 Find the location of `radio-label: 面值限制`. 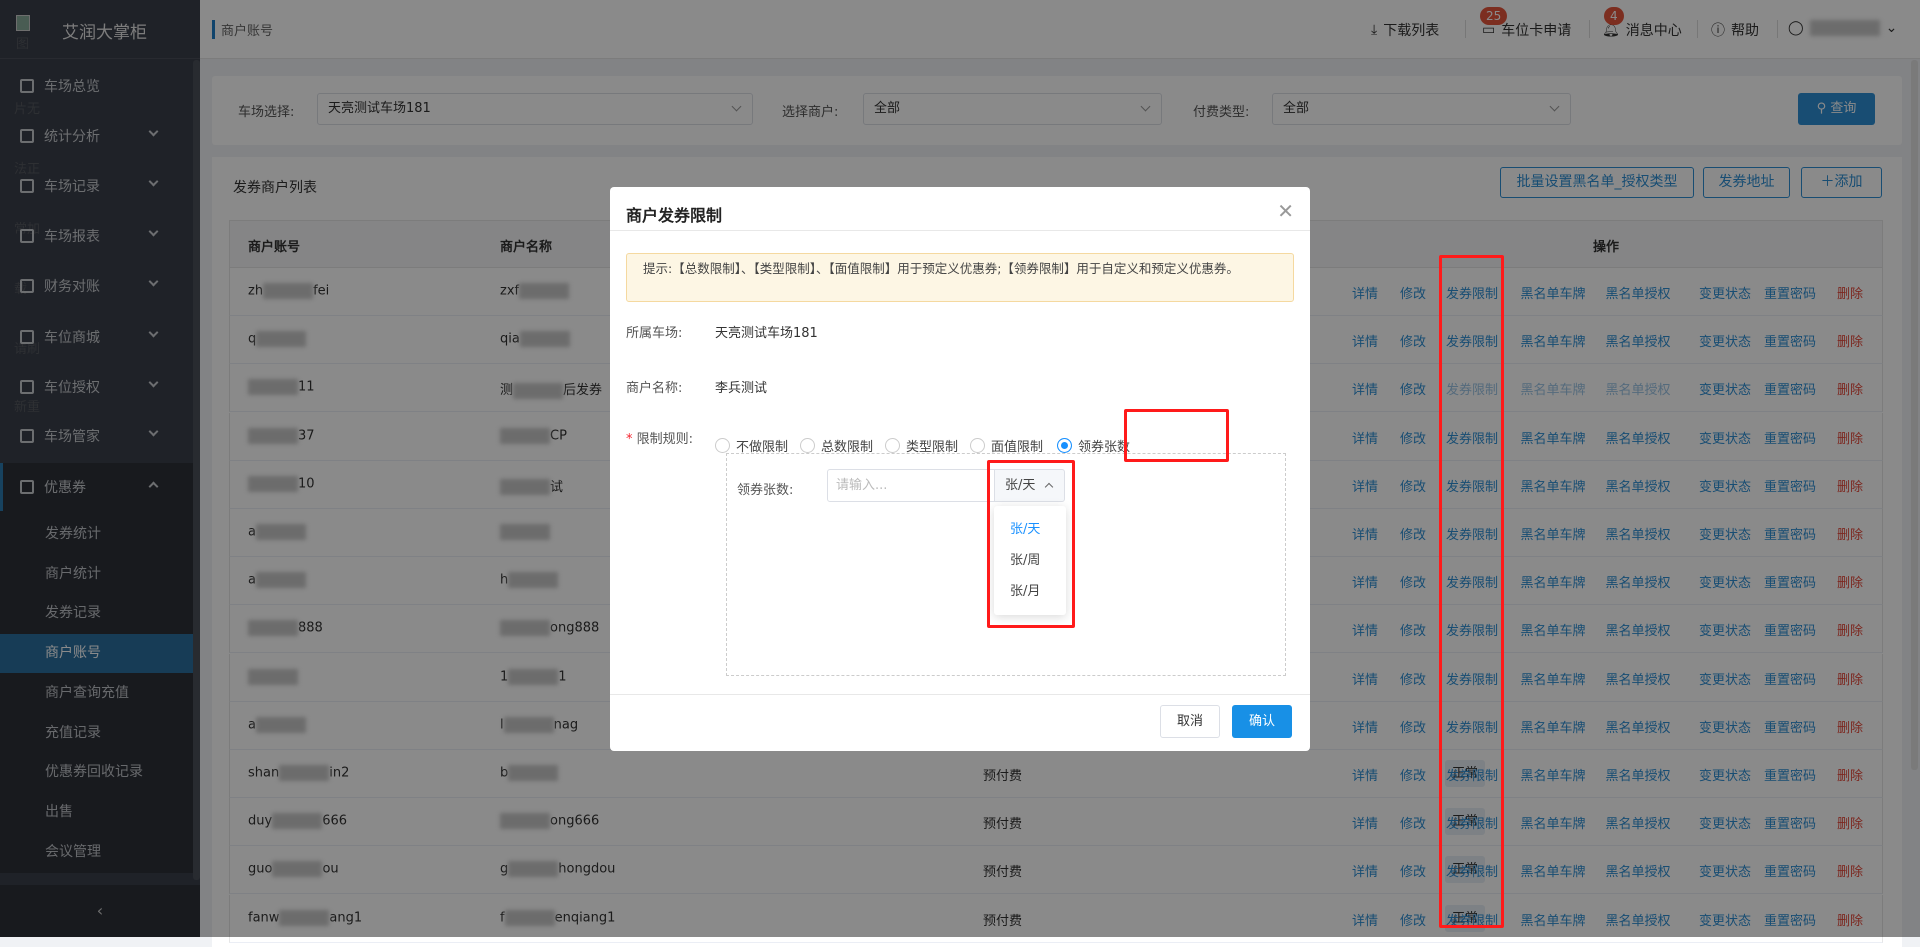

radio-label: 面值限制 is located at coordinates (1017, 447).